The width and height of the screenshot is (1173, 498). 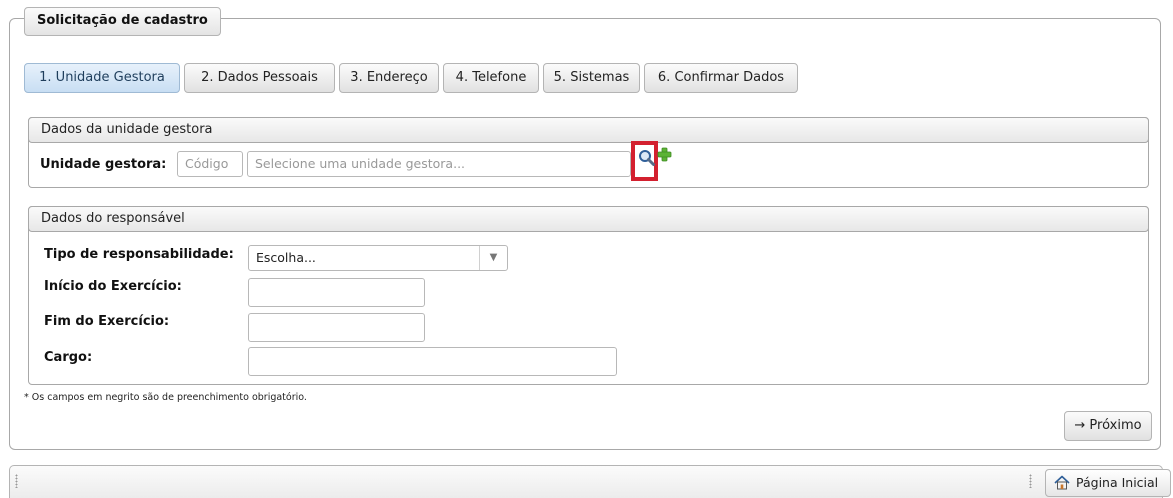 What do you see at coordinates (493, 258) in the screenshot?
I see `chevron-down-icon: ▼` at bounding box center [493, 258].